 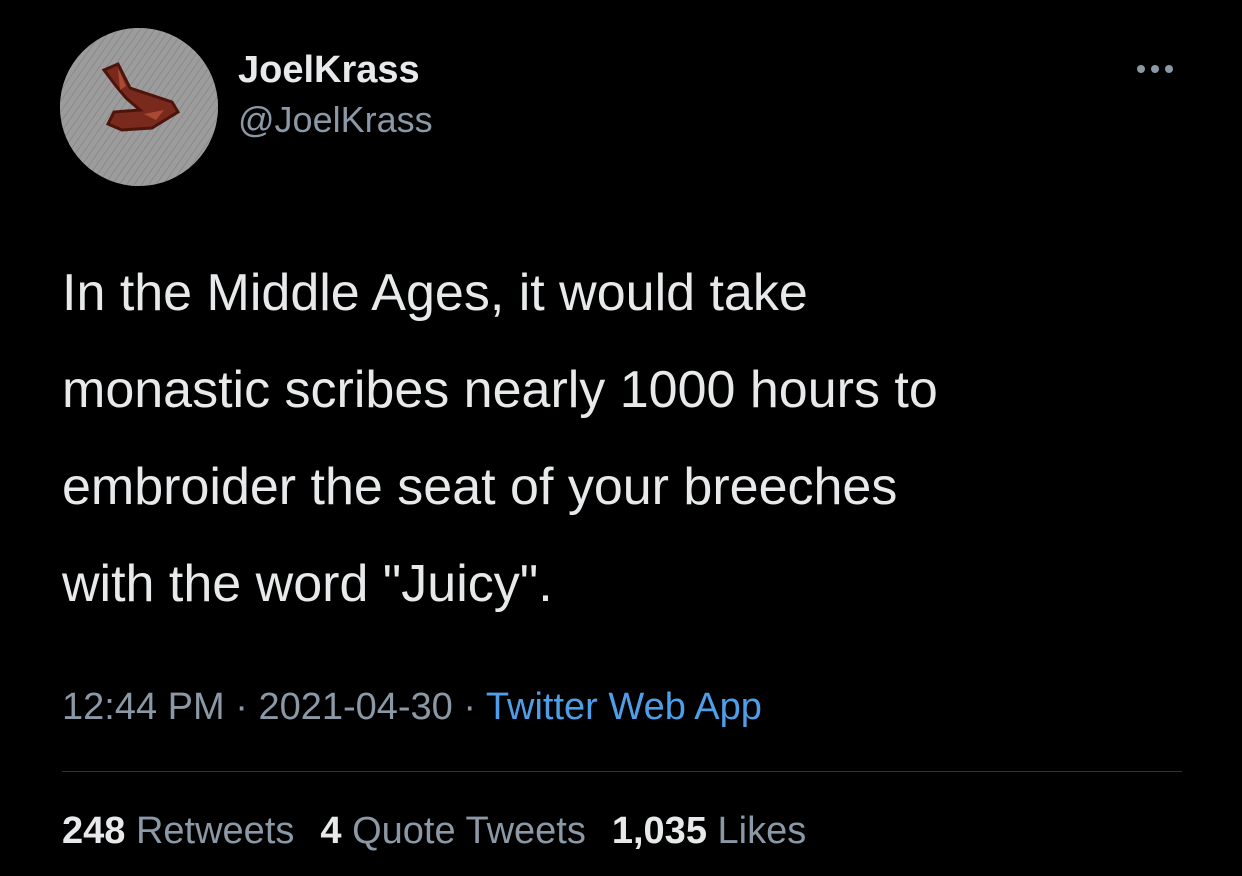 I want to click on divider, so click(x=622, y=771).